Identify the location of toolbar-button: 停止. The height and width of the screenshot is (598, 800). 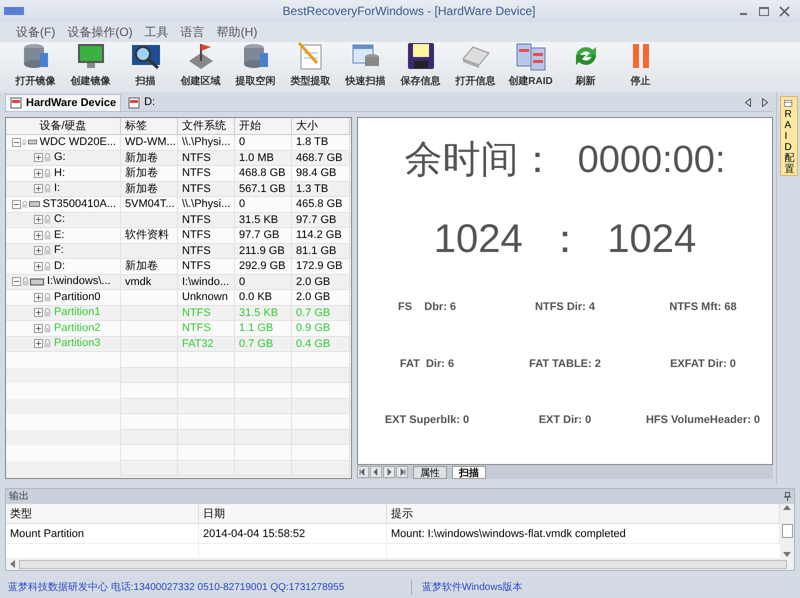
(640, 65).